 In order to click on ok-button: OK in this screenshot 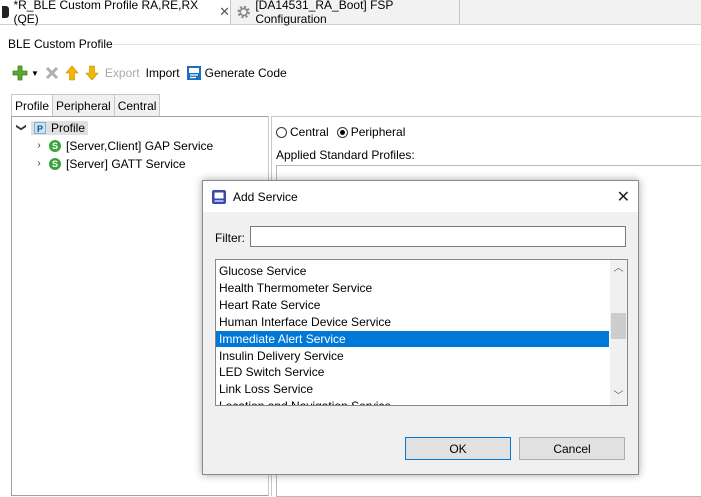, I will do `click(458, 448)`.